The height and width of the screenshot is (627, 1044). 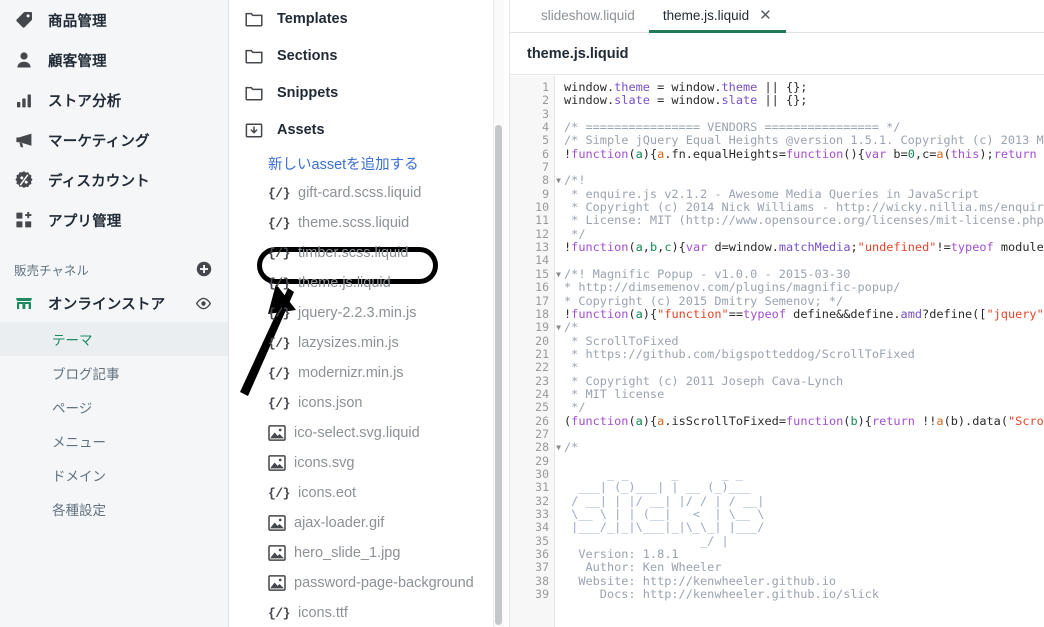 What do you see at coordinates (301, 129) in the screenshot?
I see `folder-label: Assets` at bounding box center [301, 129].